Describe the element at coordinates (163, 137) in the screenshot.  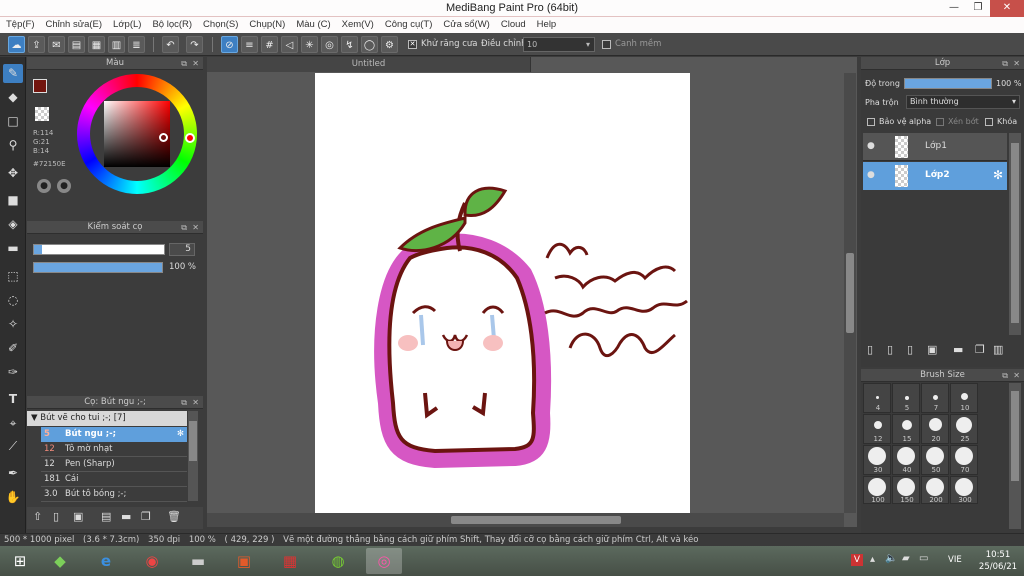
I see `sv-cursor` at that location.